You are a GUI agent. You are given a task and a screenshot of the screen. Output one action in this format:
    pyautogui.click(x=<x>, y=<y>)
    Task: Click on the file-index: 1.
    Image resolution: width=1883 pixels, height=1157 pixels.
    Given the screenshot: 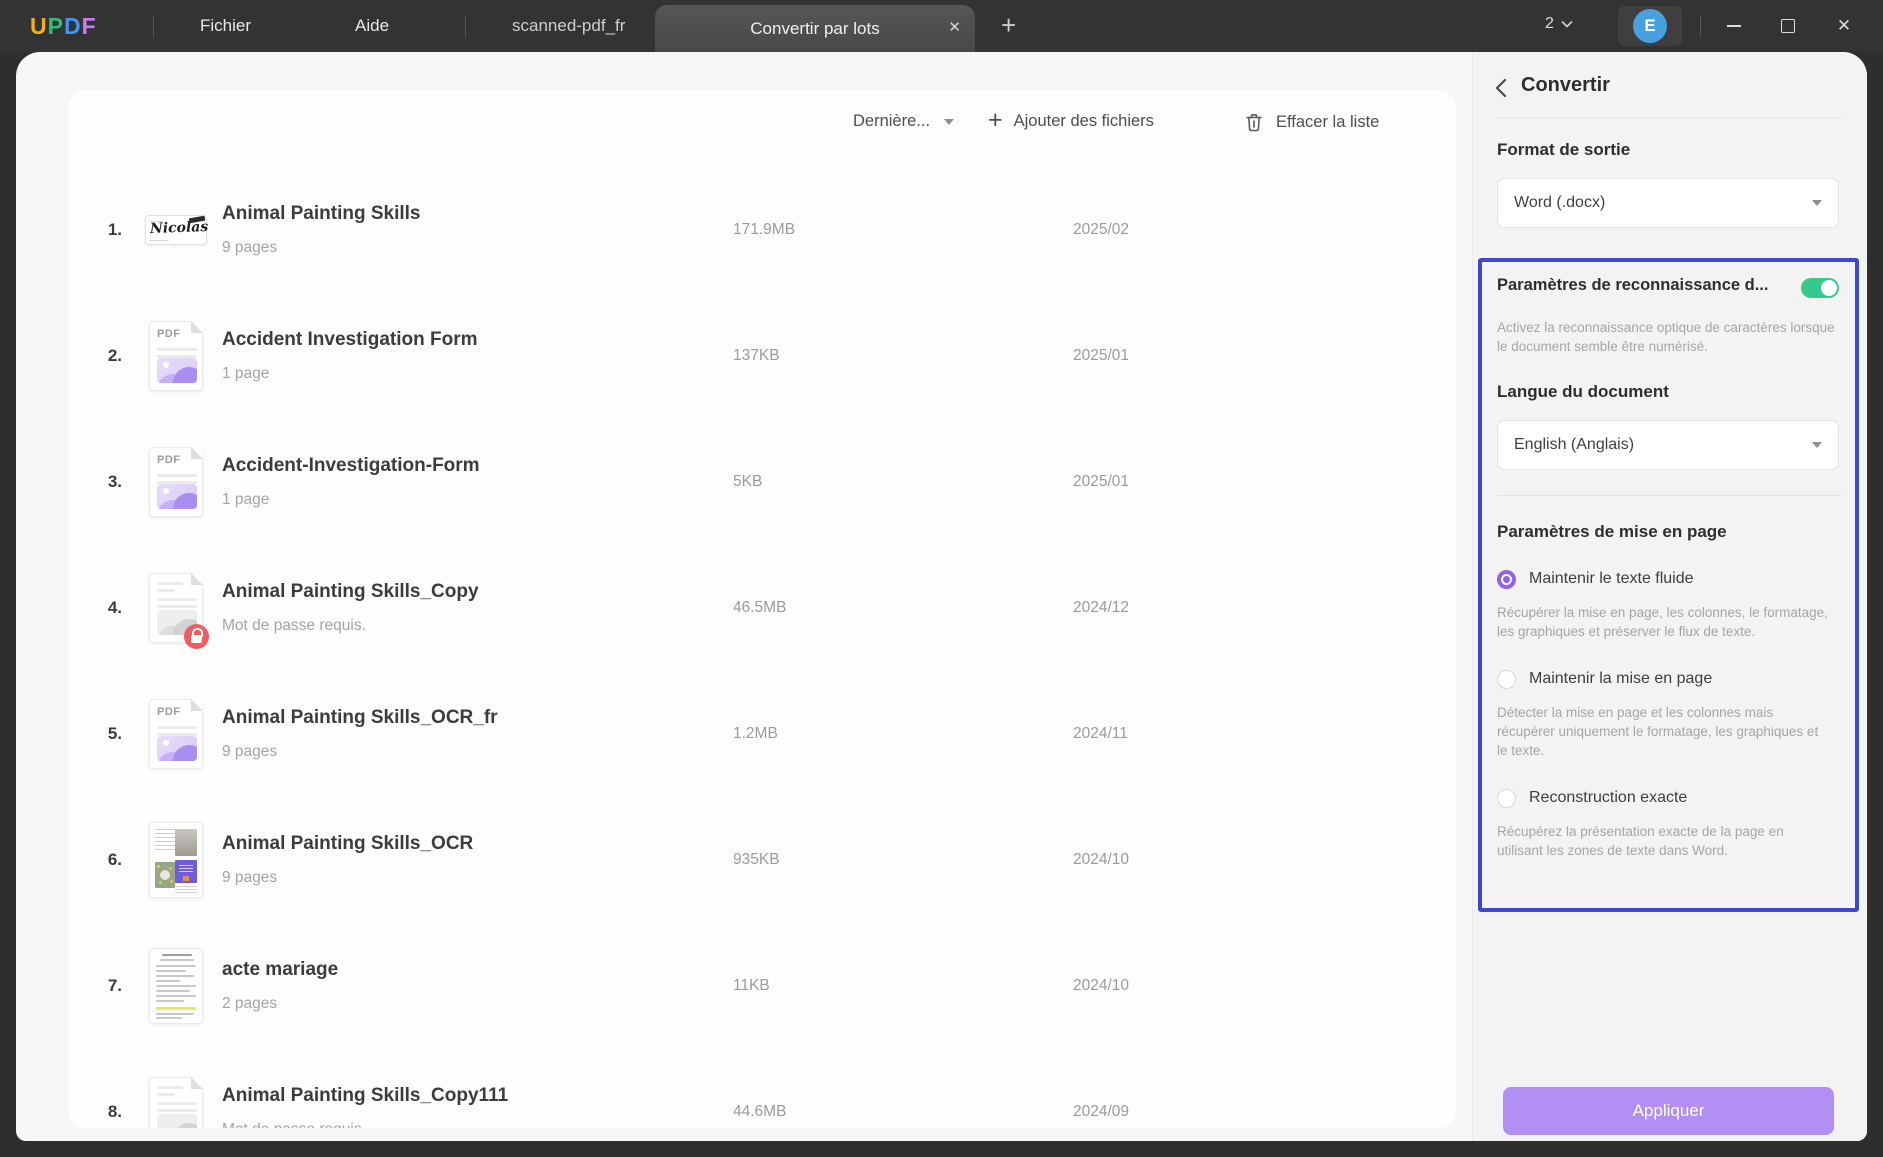 What is the action you would take?
    pyautogui.click(x=114, y=229)
    